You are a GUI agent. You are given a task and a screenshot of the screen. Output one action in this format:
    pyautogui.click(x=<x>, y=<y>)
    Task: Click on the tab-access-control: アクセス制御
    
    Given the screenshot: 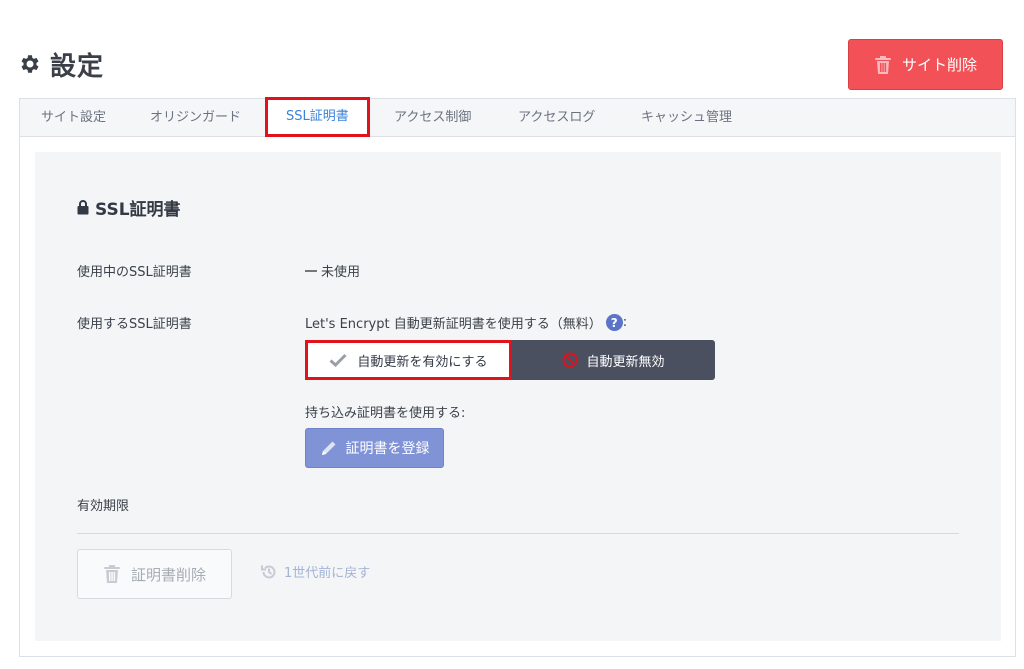 What is the action you would take?
    pyautogui.click(x=432, y=117)
    